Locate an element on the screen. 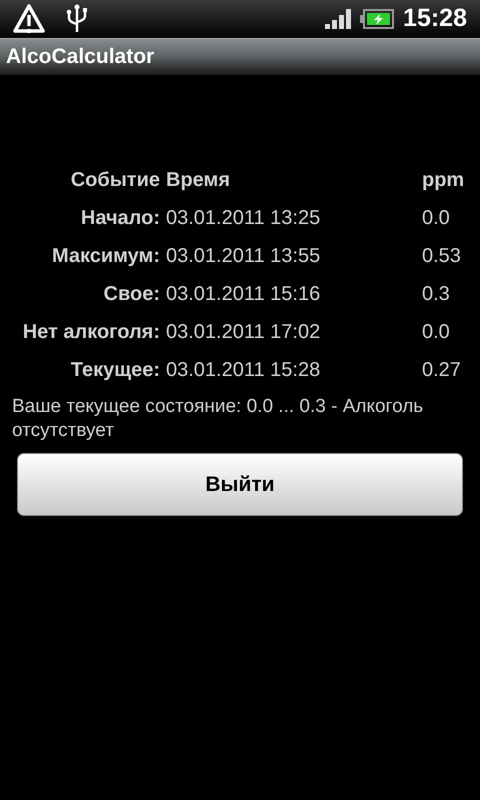 This screenshot has height=800, width=480. table-cell-text: 03.01.2011 13:55 is located at coordinates (244, 256).